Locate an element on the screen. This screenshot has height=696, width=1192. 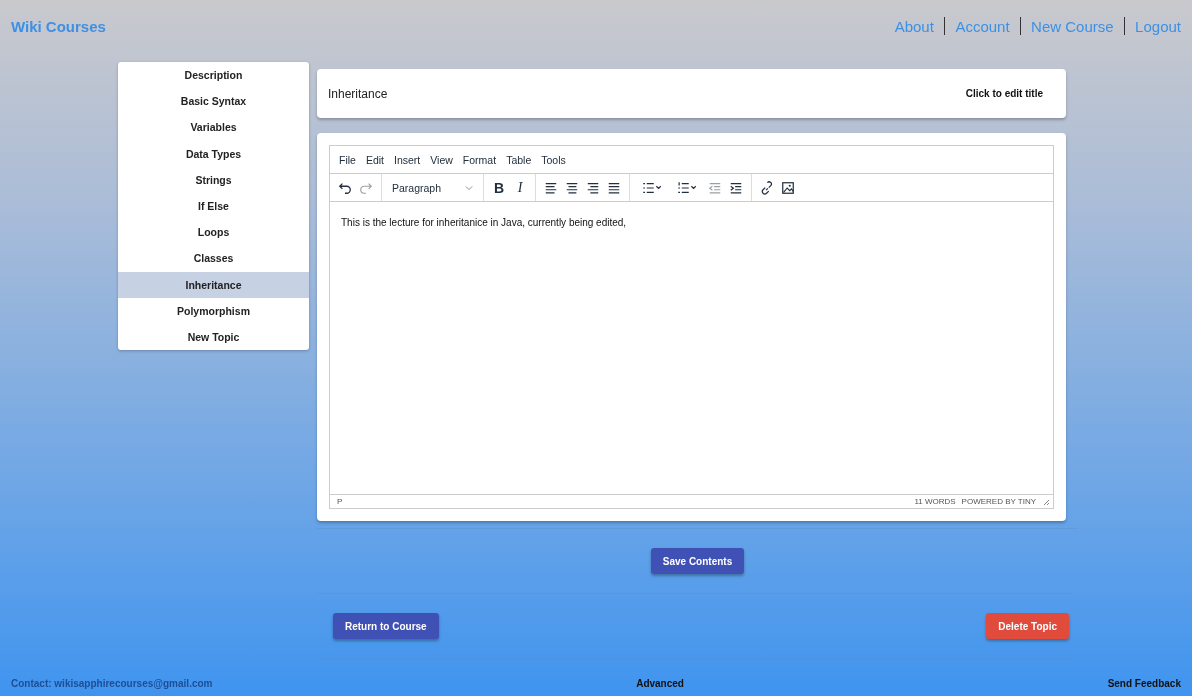
menu-item: Format is located at coordinates (479, 159).